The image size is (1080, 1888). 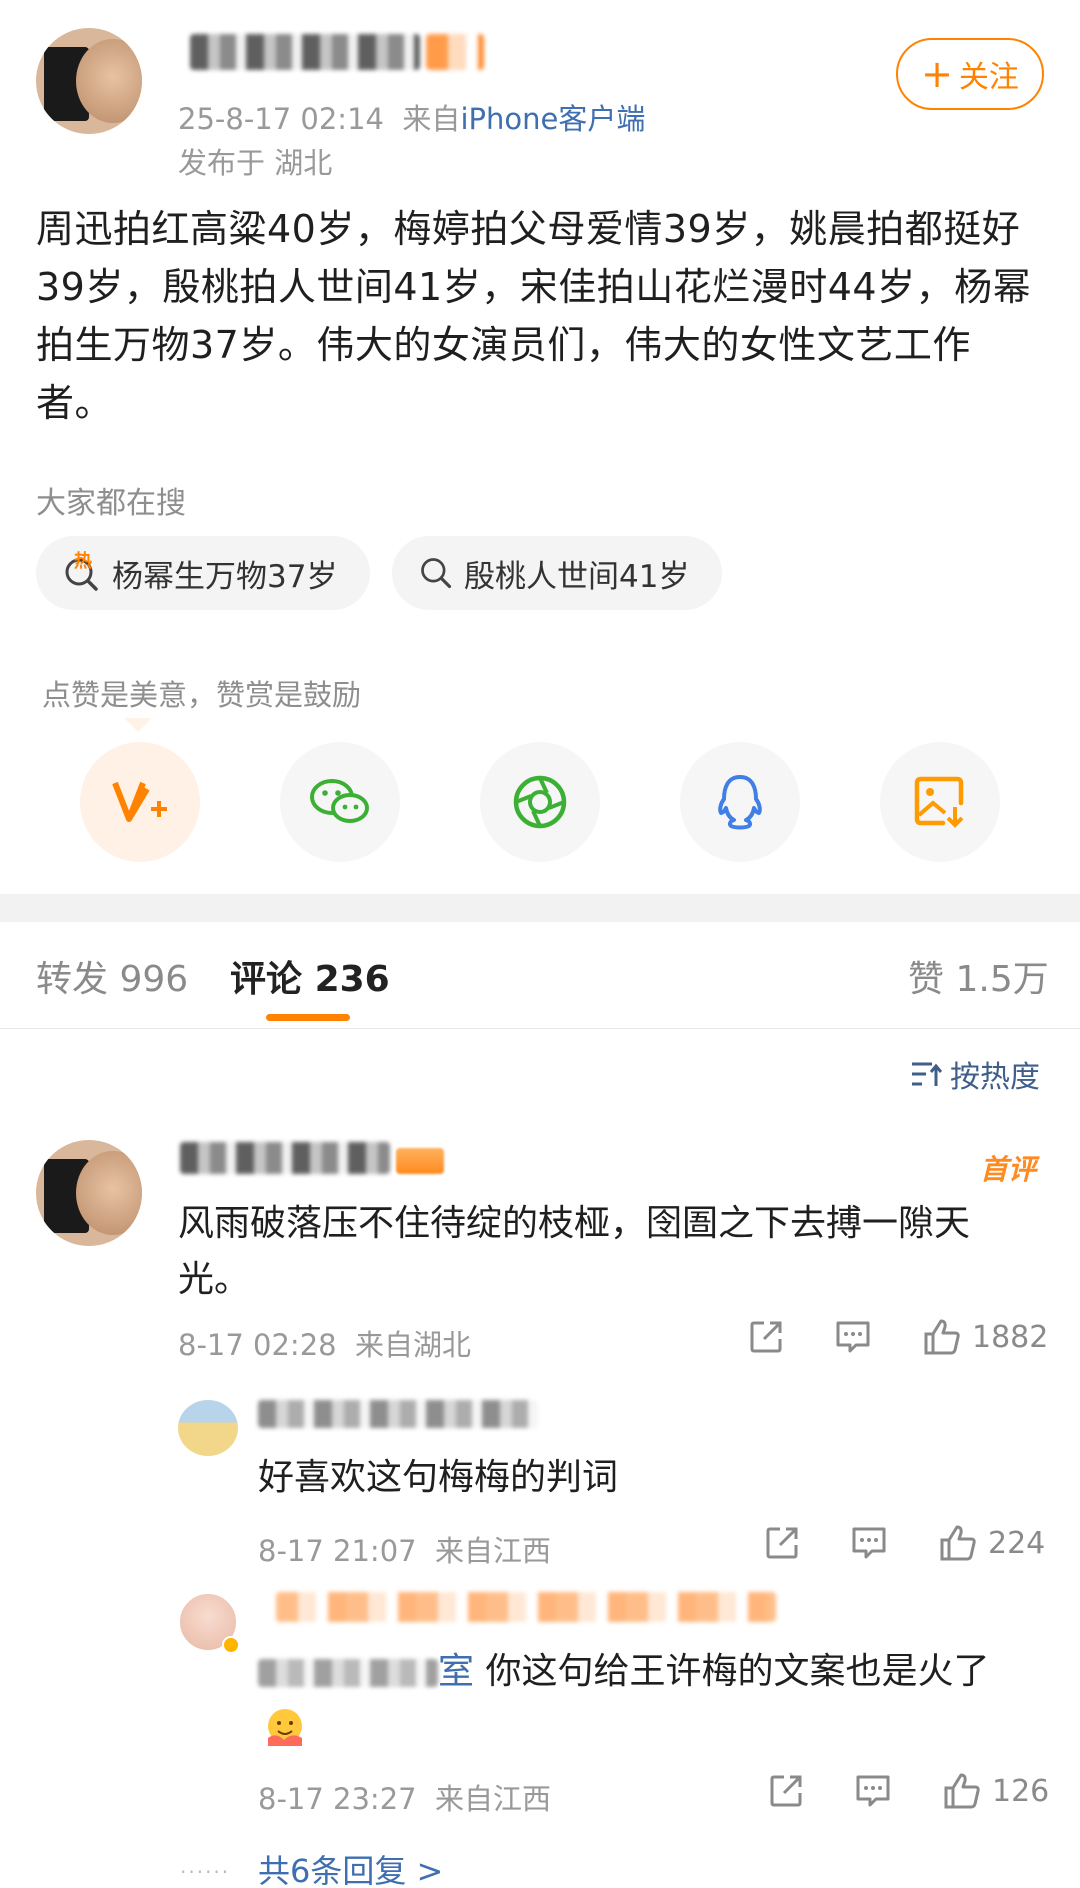 What do you see at coordinates (526, 1607) in the screenshot?
I see `reply-2-name-blurred` at bounding box center [526, 1607].